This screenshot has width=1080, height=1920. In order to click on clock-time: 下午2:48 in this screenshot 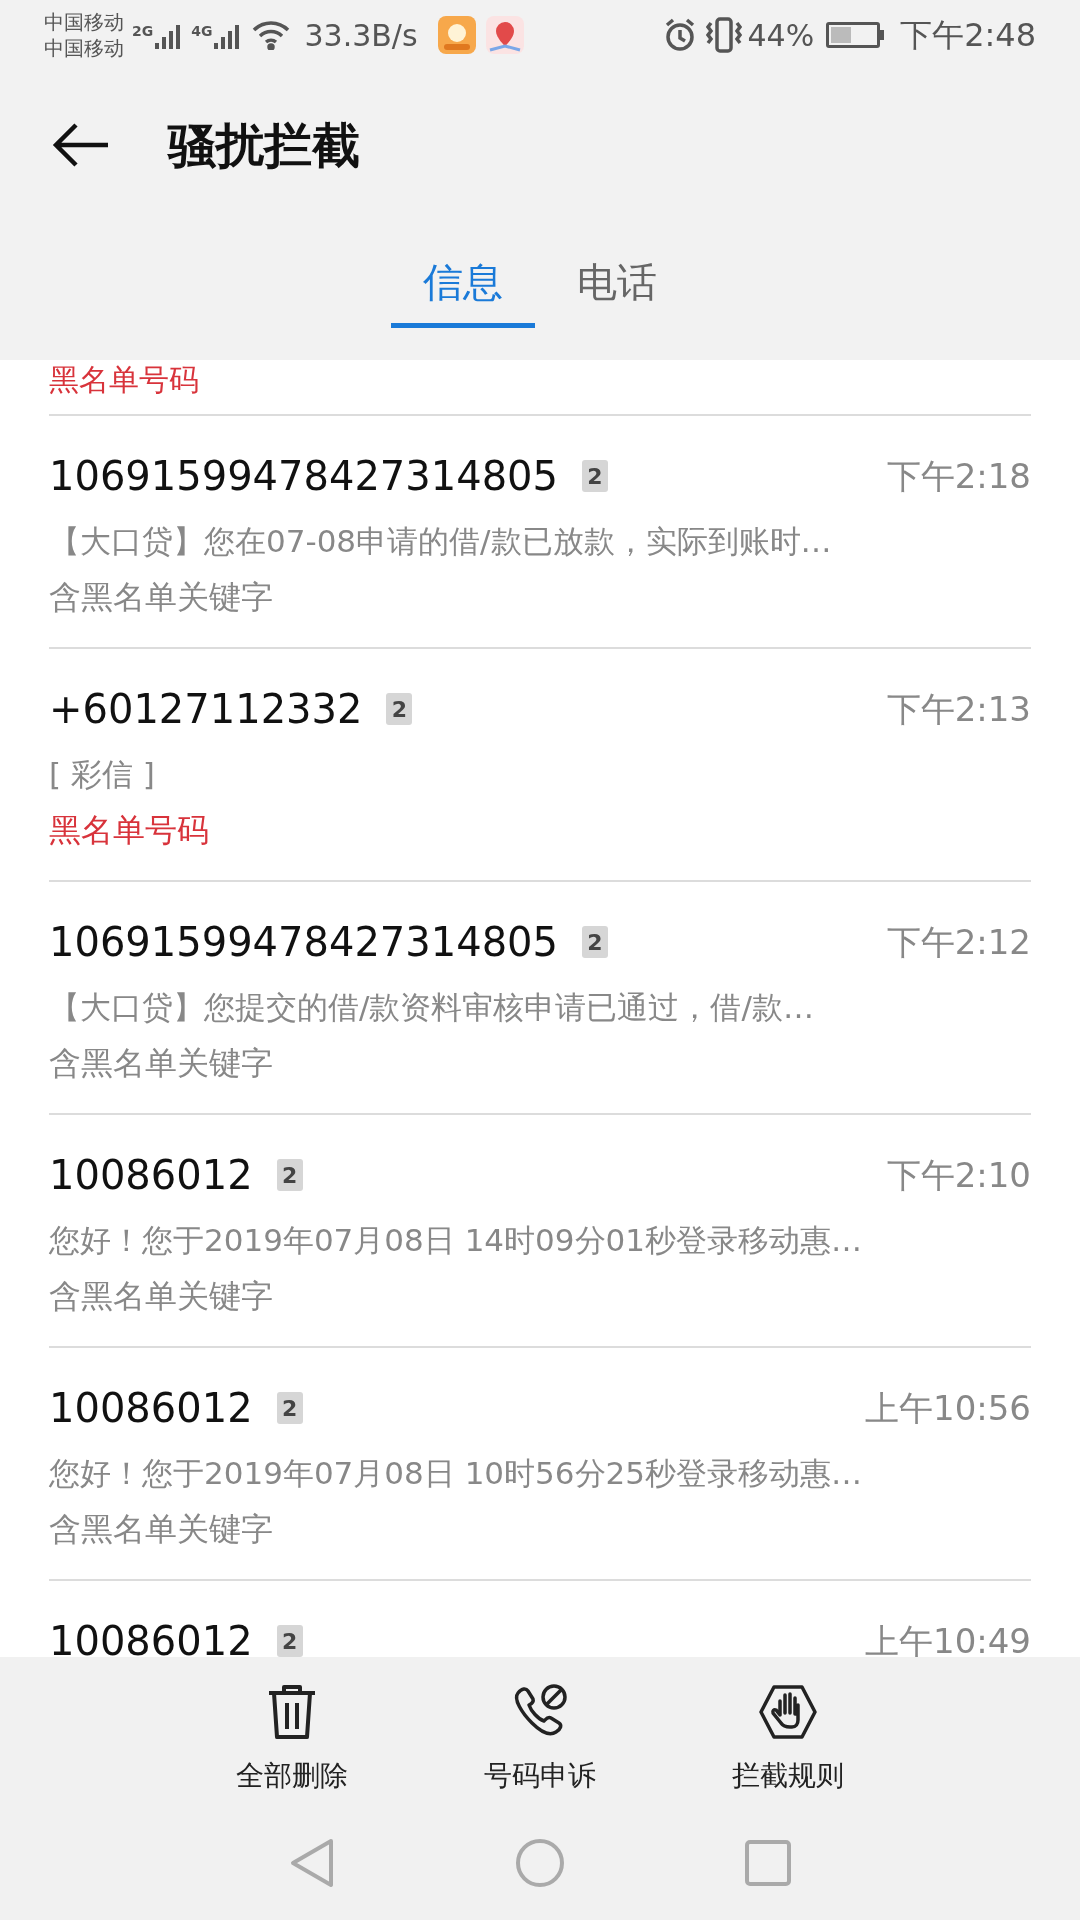, I will do `click(968, 35)`.